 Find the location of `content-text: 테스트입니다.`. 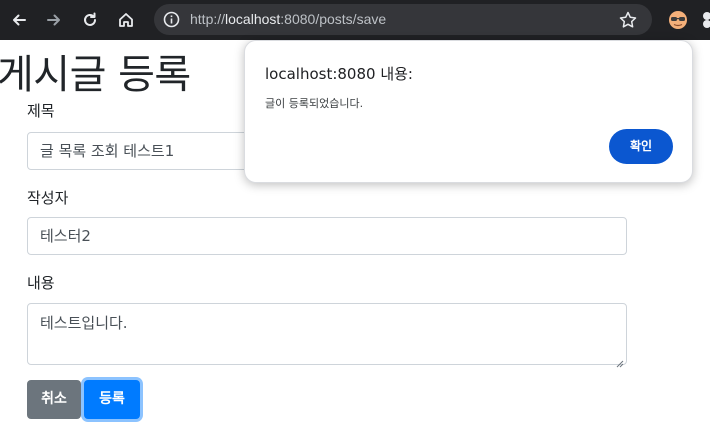

content-text: 테스트입니다. is located at coordinates (84, 323).